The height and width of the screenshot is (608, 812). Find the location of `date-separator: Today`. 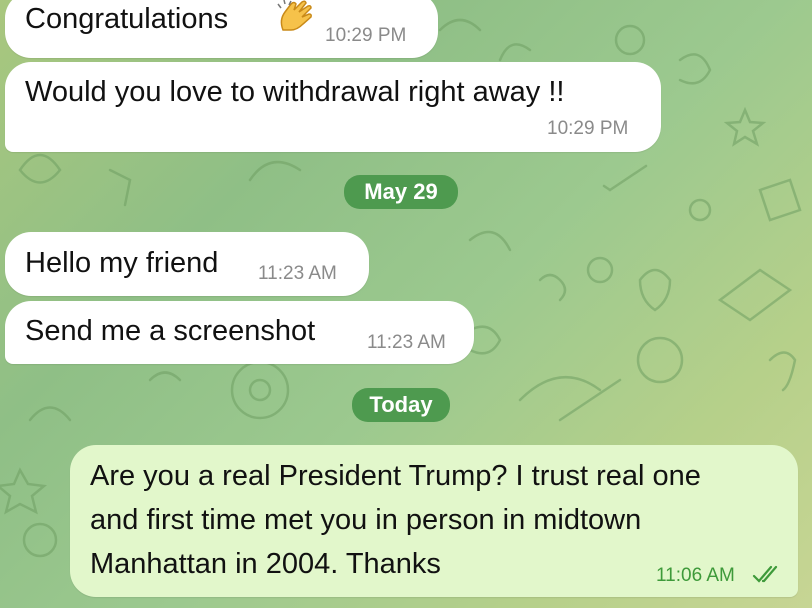

date-separator: Today is located at coordinates (401, 405).